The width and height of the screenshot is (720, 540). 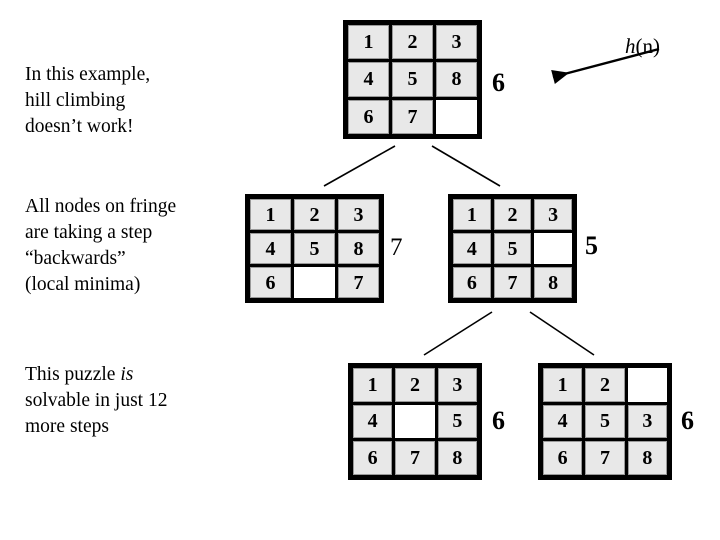 What do you see at coordinates (359, 166) in the screenshot?
I see `edge-root-to-left` at bounding box center [359, 166].